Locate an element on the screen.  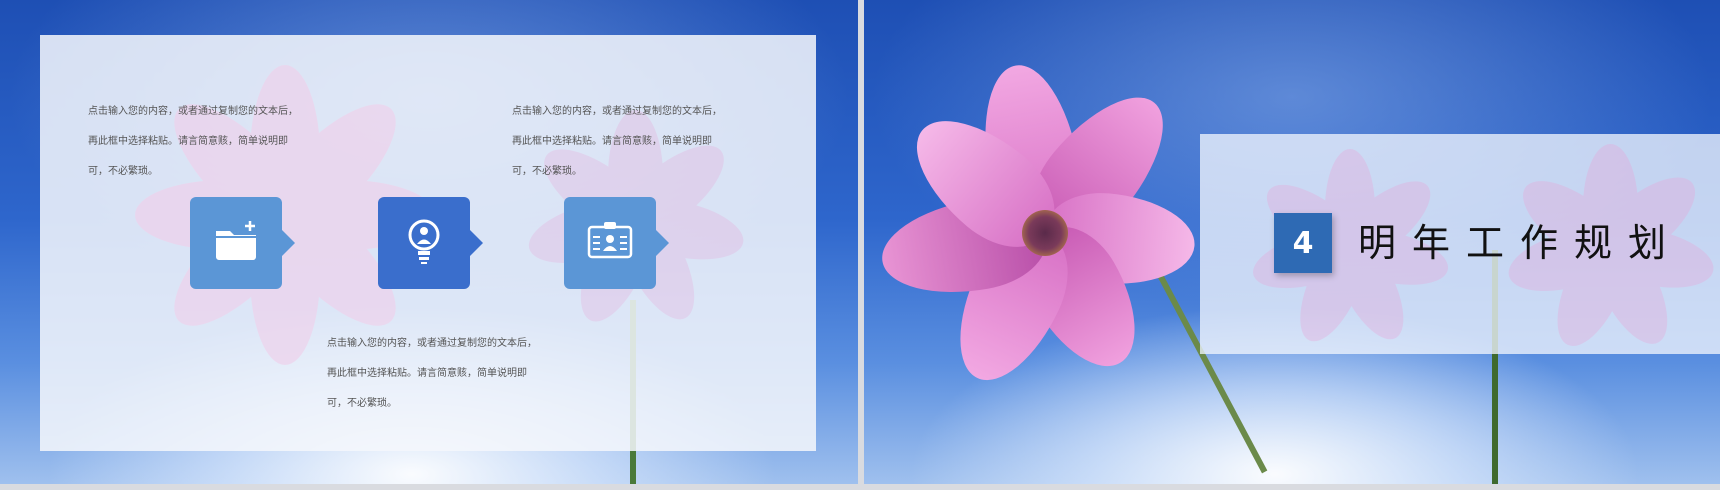
id-card-icon is located at coordinates (610, 243).